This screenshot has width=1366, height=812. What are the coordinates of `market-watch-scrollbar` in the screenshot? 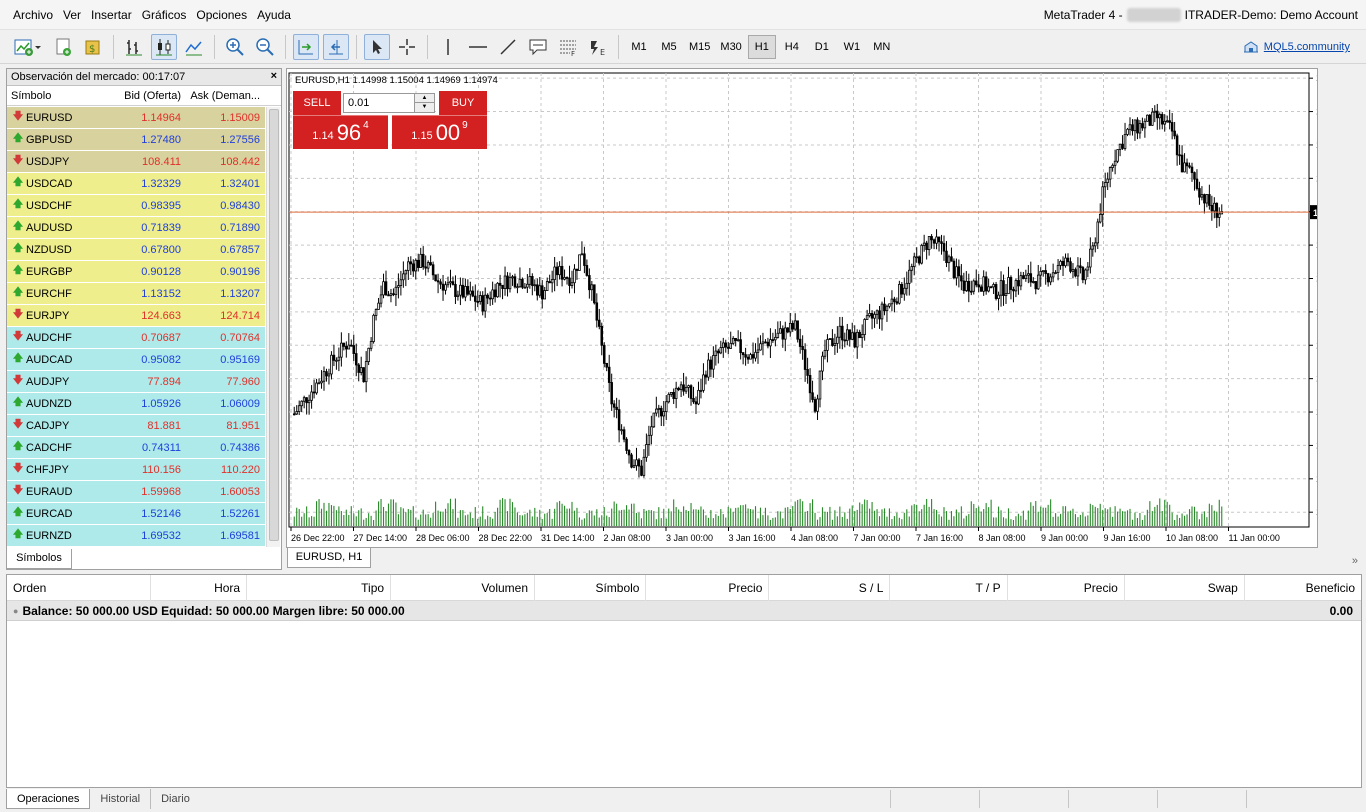 It's located at (273, 327).